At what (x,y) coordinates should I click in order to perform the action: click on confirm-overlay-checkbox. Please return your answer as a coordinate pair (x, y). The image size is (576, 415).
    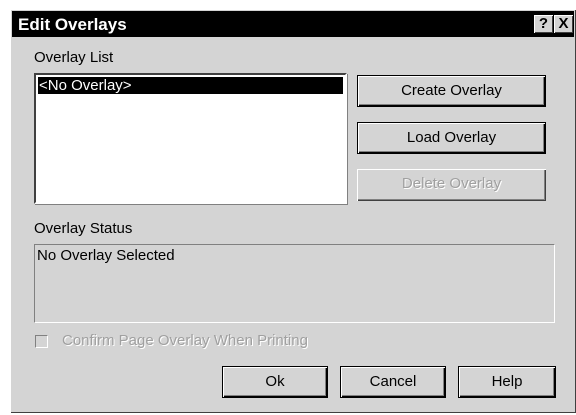
    Looking at the image, I should click on (41, 341).